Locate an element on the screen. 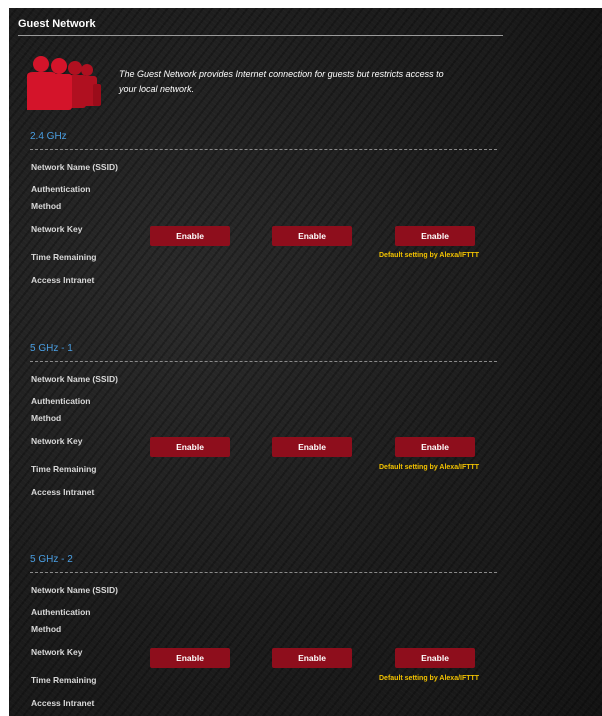 This screenshot has height=716, width=602. band-title: 5 GHz - 1 is located at coordinates (51, 348).